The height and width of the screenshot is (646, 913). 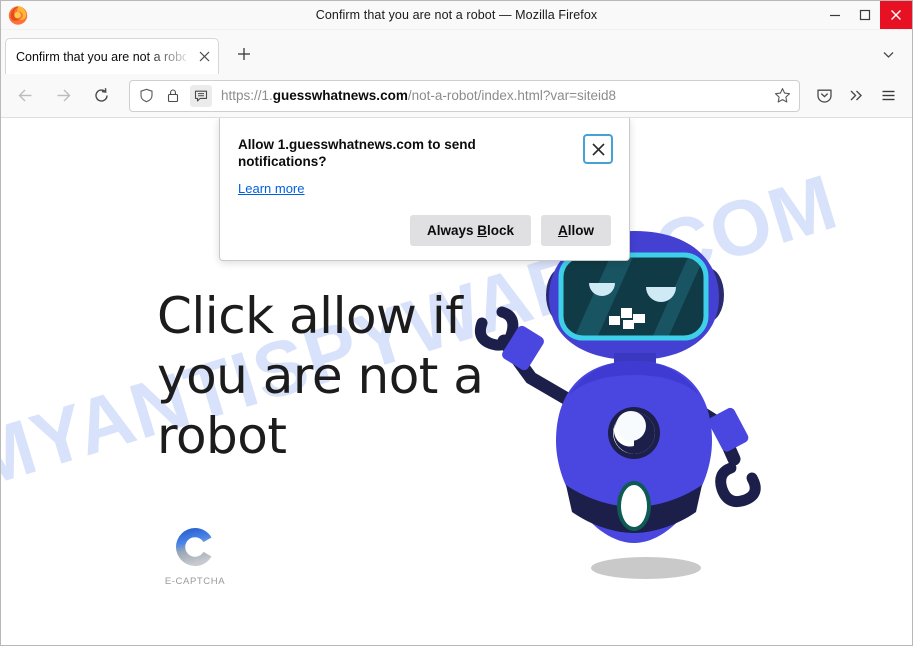 I want to click on maximize-button, so click(x=865, y=15).